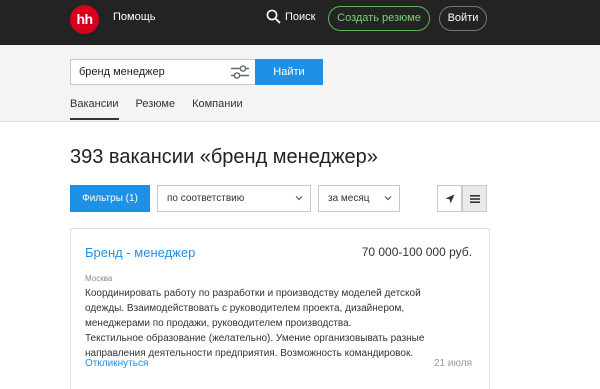 This screenshot has height=389, width=600. I want to click on map-view-button, so click(449, 198).